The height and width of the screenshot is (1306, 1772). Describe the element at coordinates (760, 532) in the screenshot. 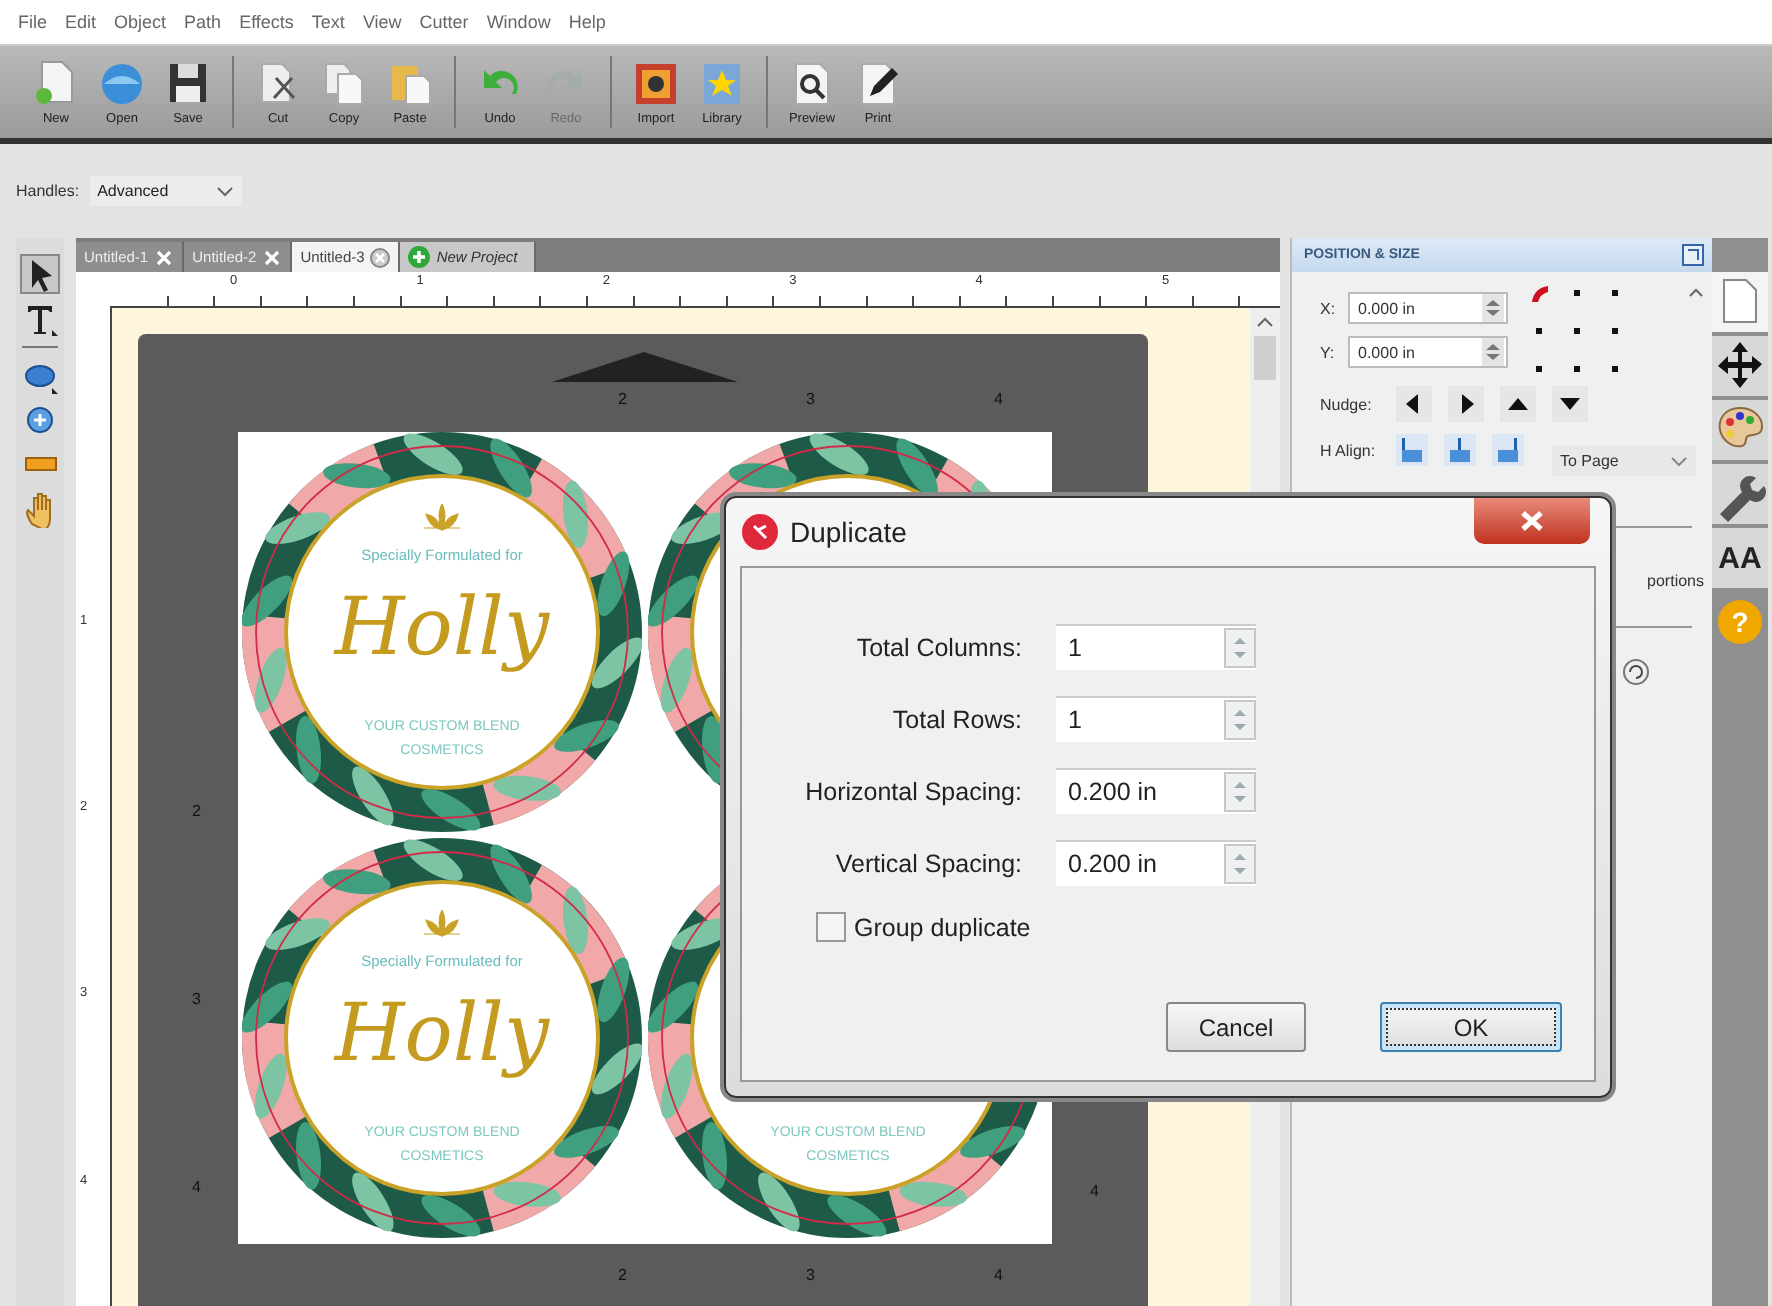

I see `app-icon` at that location.